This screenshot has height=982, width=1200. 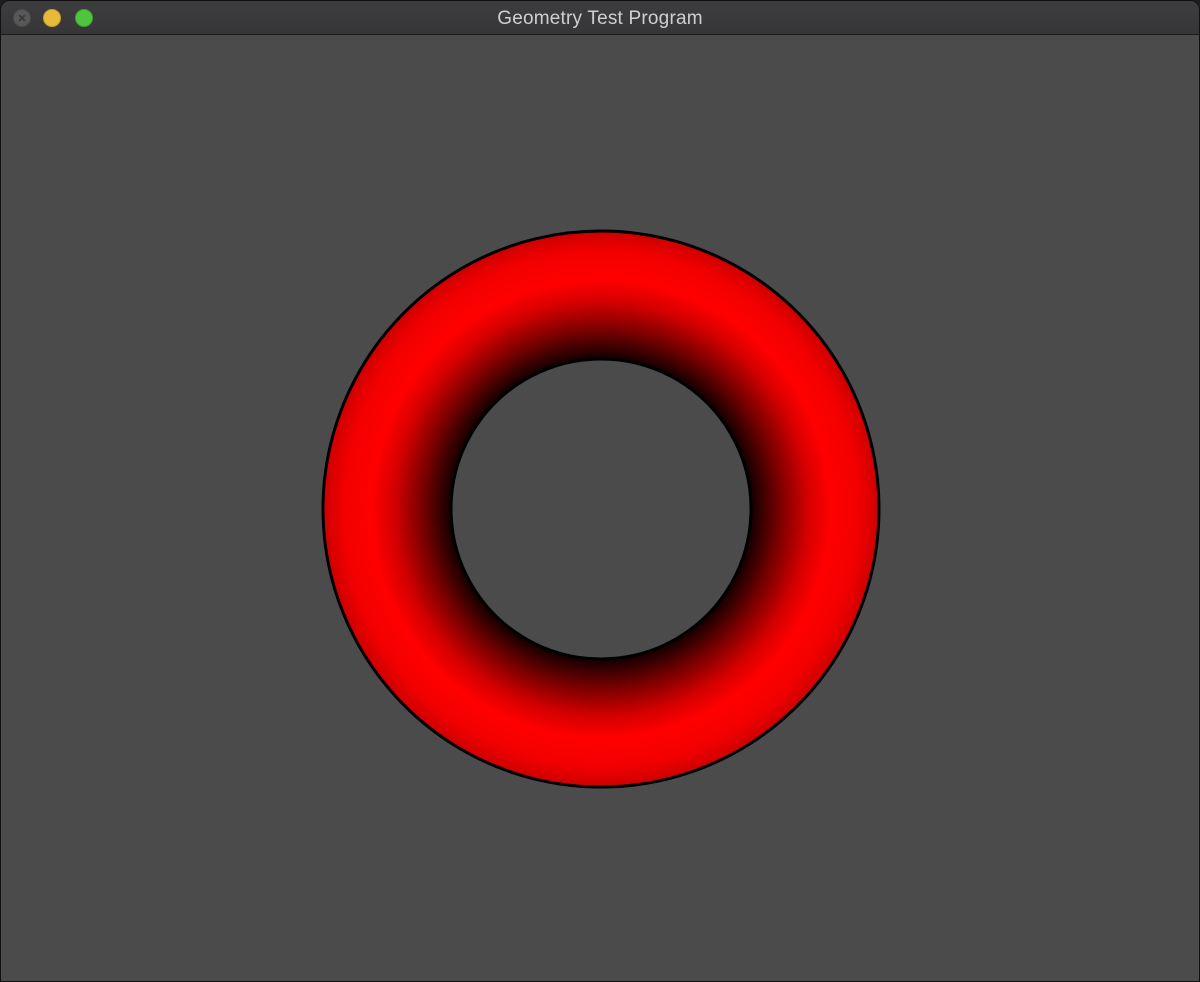 I want to click on window-title: Geometry Test Program, so click(x=600, y=18).